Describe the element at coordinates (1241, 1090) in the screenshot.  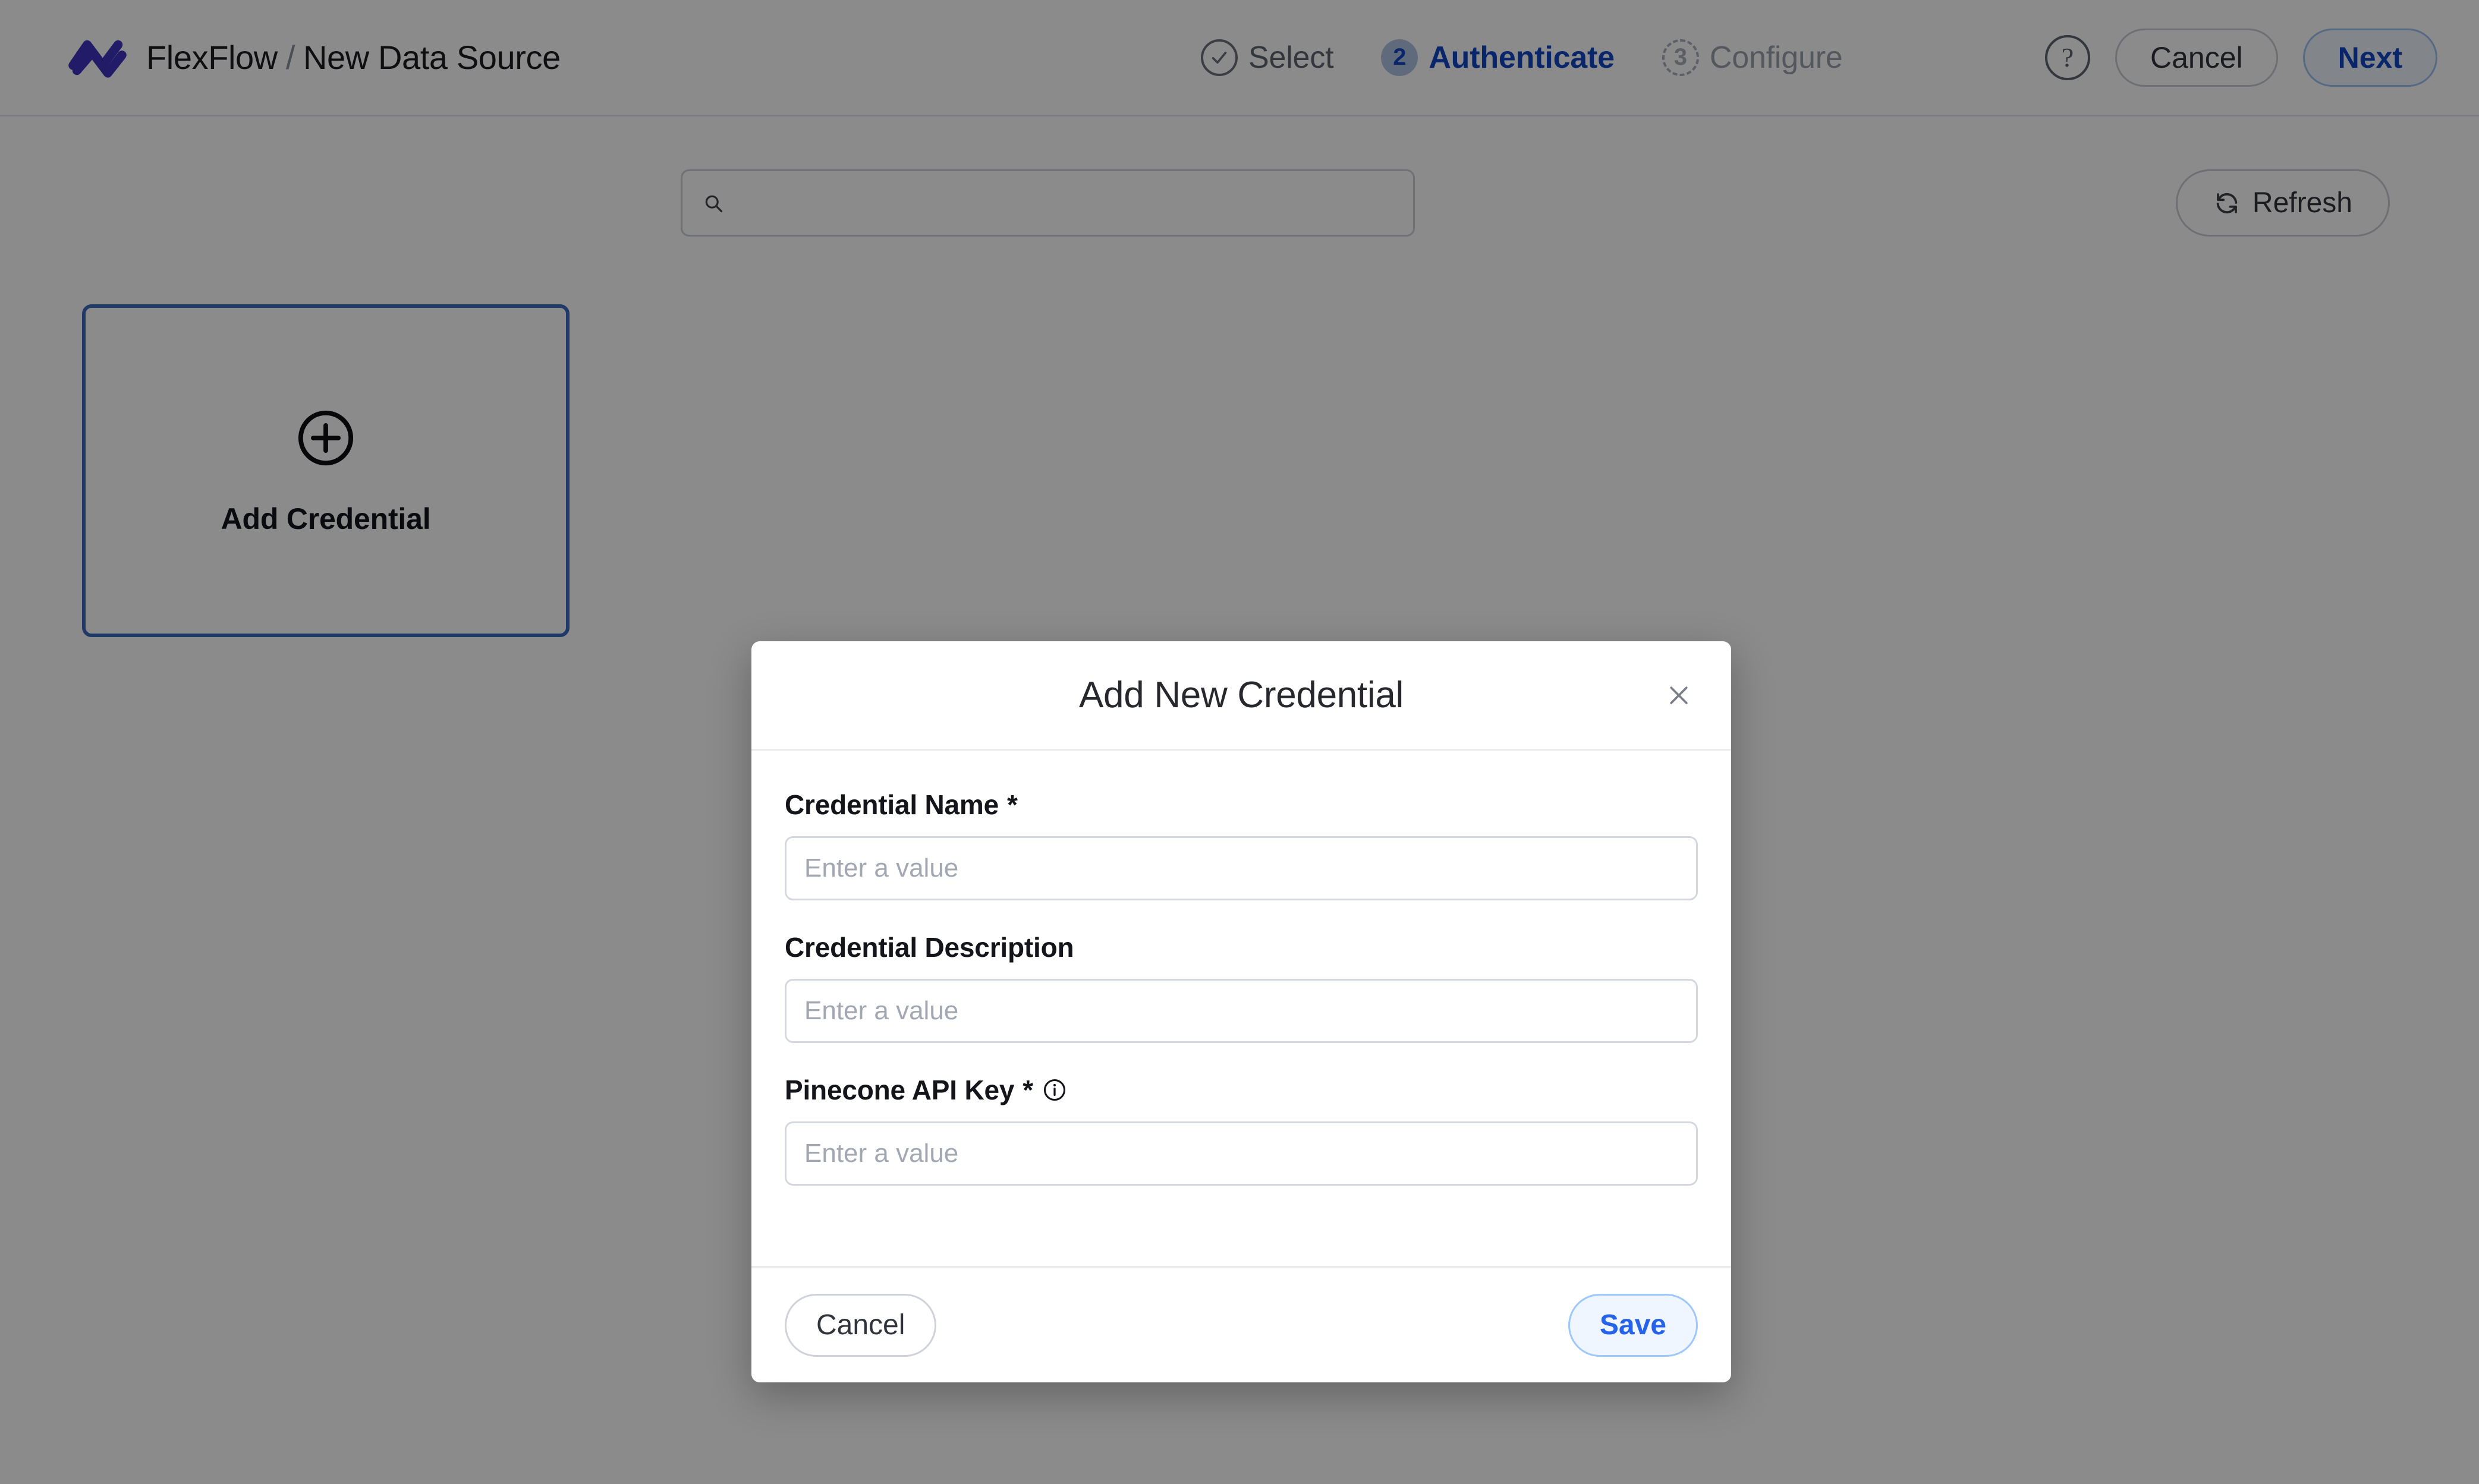
I see `field-label: Pinecone API Key *` at that location.